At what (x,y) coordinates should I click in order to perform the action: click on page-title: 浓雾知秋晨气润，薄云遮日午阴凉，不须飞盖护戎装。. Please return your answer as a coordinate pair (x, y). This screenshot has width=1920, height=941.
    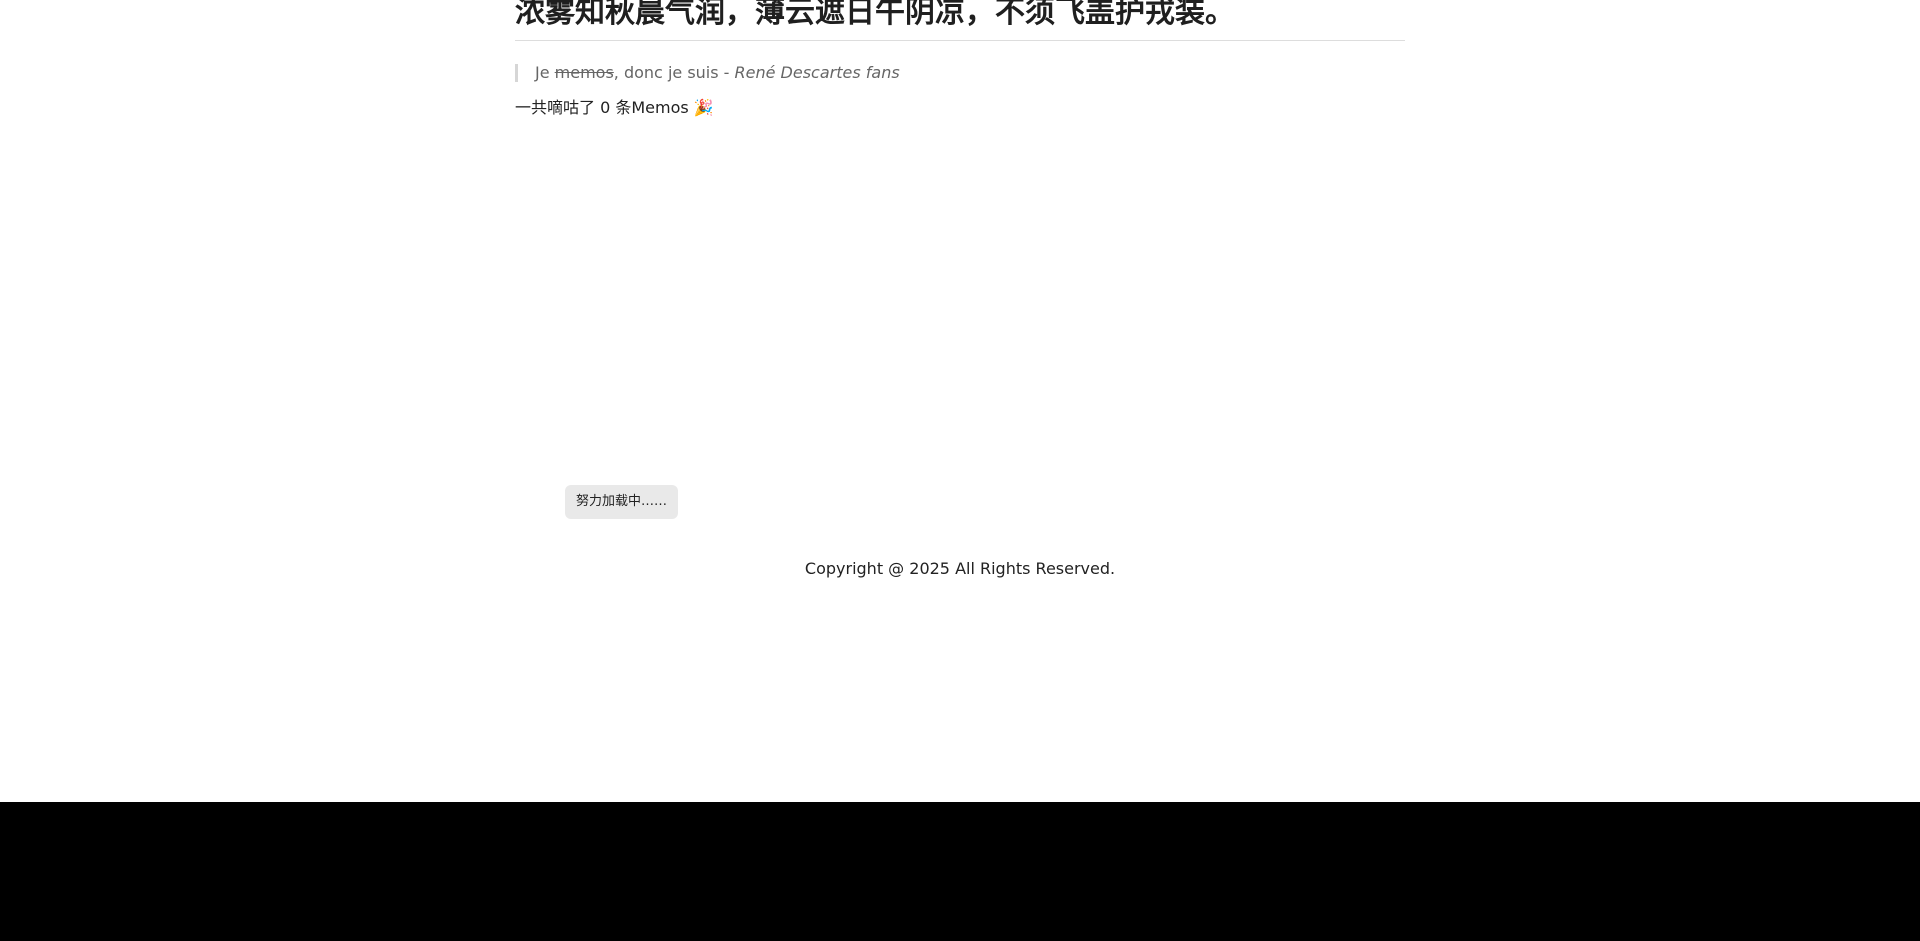
    Looking at the image, I should click on (960, 20).